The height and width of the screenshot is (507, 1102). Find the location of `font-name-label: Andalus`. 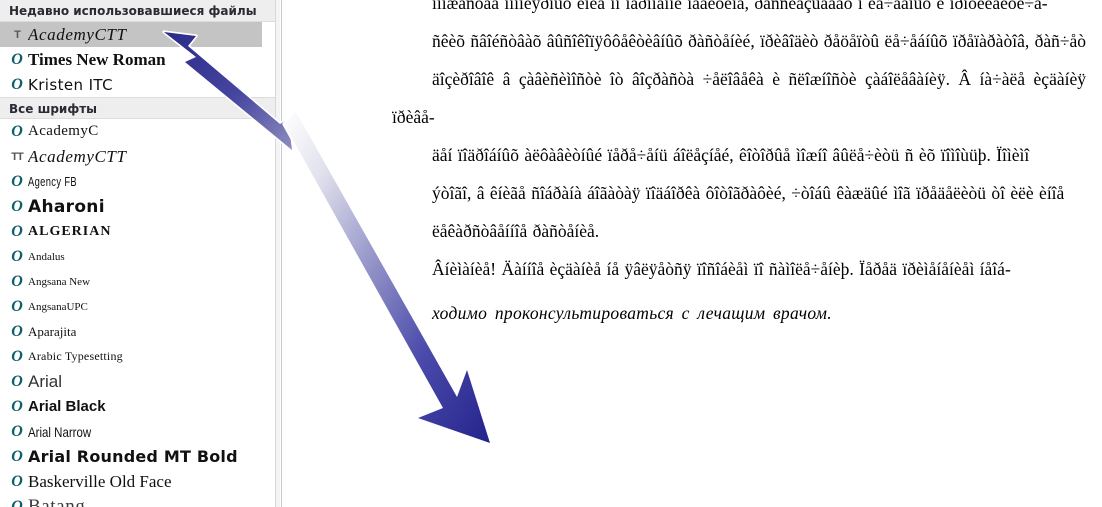

font-name-label: Andalus is located at coordinates (46, 256).